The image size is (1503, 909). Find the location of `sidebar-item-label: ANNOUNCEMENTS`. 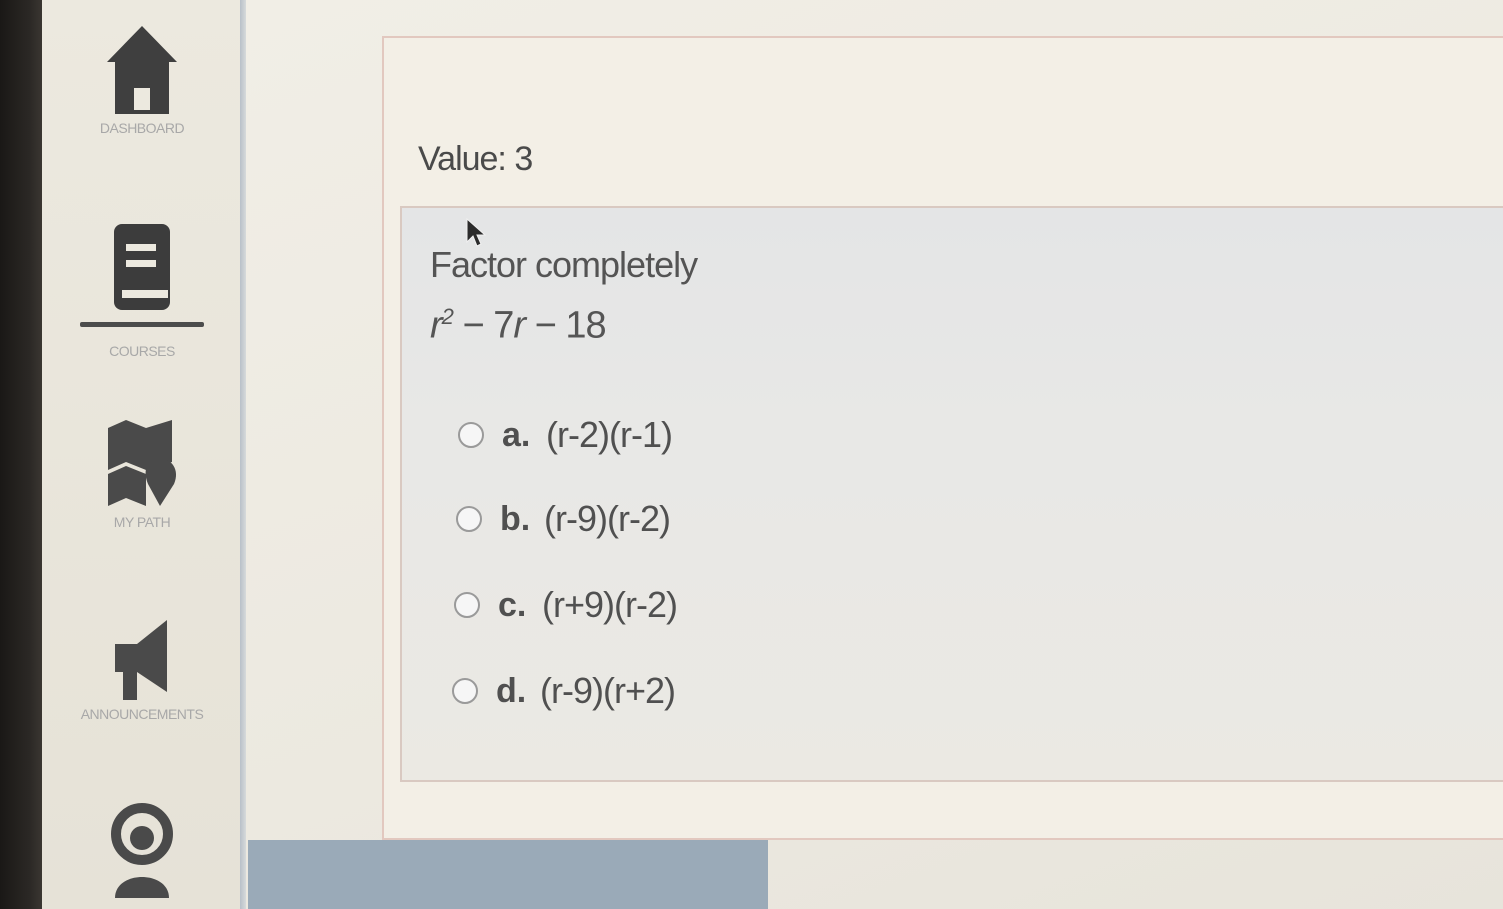

sidebar-item-label: ANNOUNCEMENTS is located at coordinates (142, 714).